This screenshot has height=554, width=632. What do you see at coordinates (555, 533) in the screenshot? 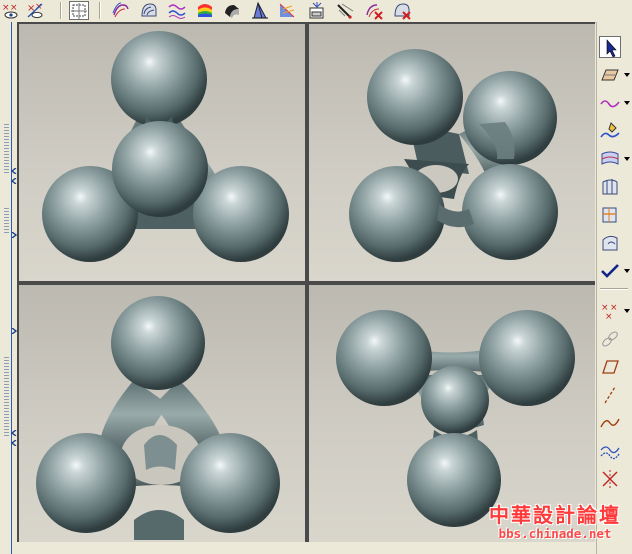
I see `watermark-url: bbs.chinade.net` at bounding box center [555, 533].